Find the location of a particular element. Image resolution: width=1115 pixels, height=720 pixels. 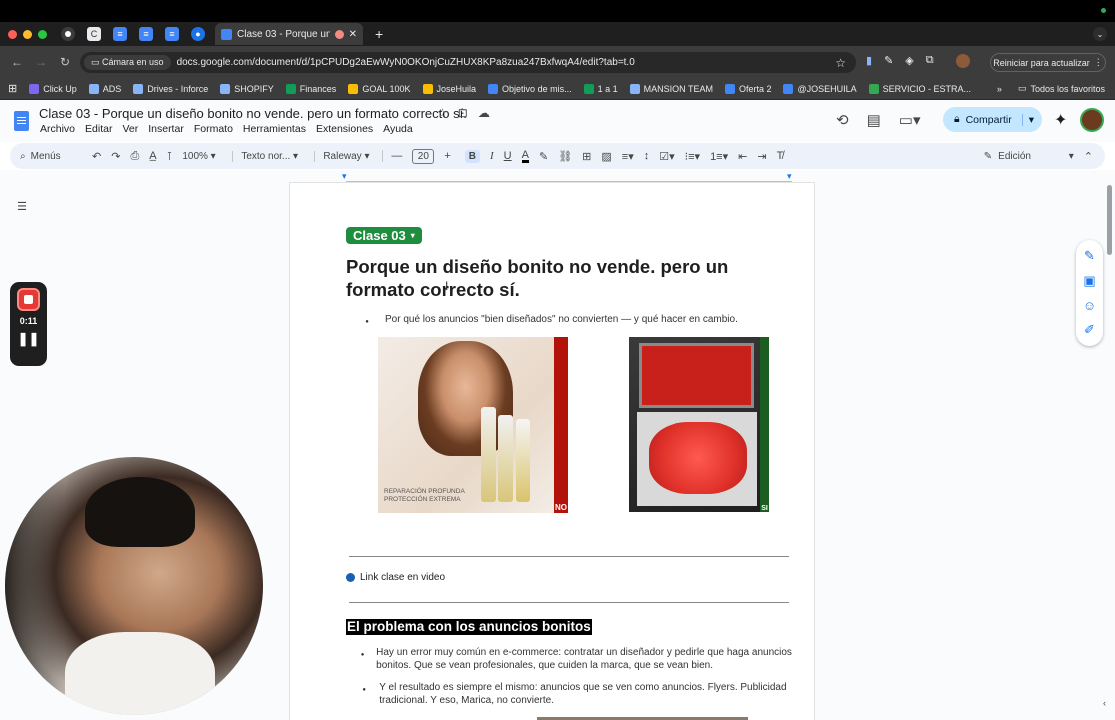

video-link: Link clase en video is located at coordinates (395, 577).